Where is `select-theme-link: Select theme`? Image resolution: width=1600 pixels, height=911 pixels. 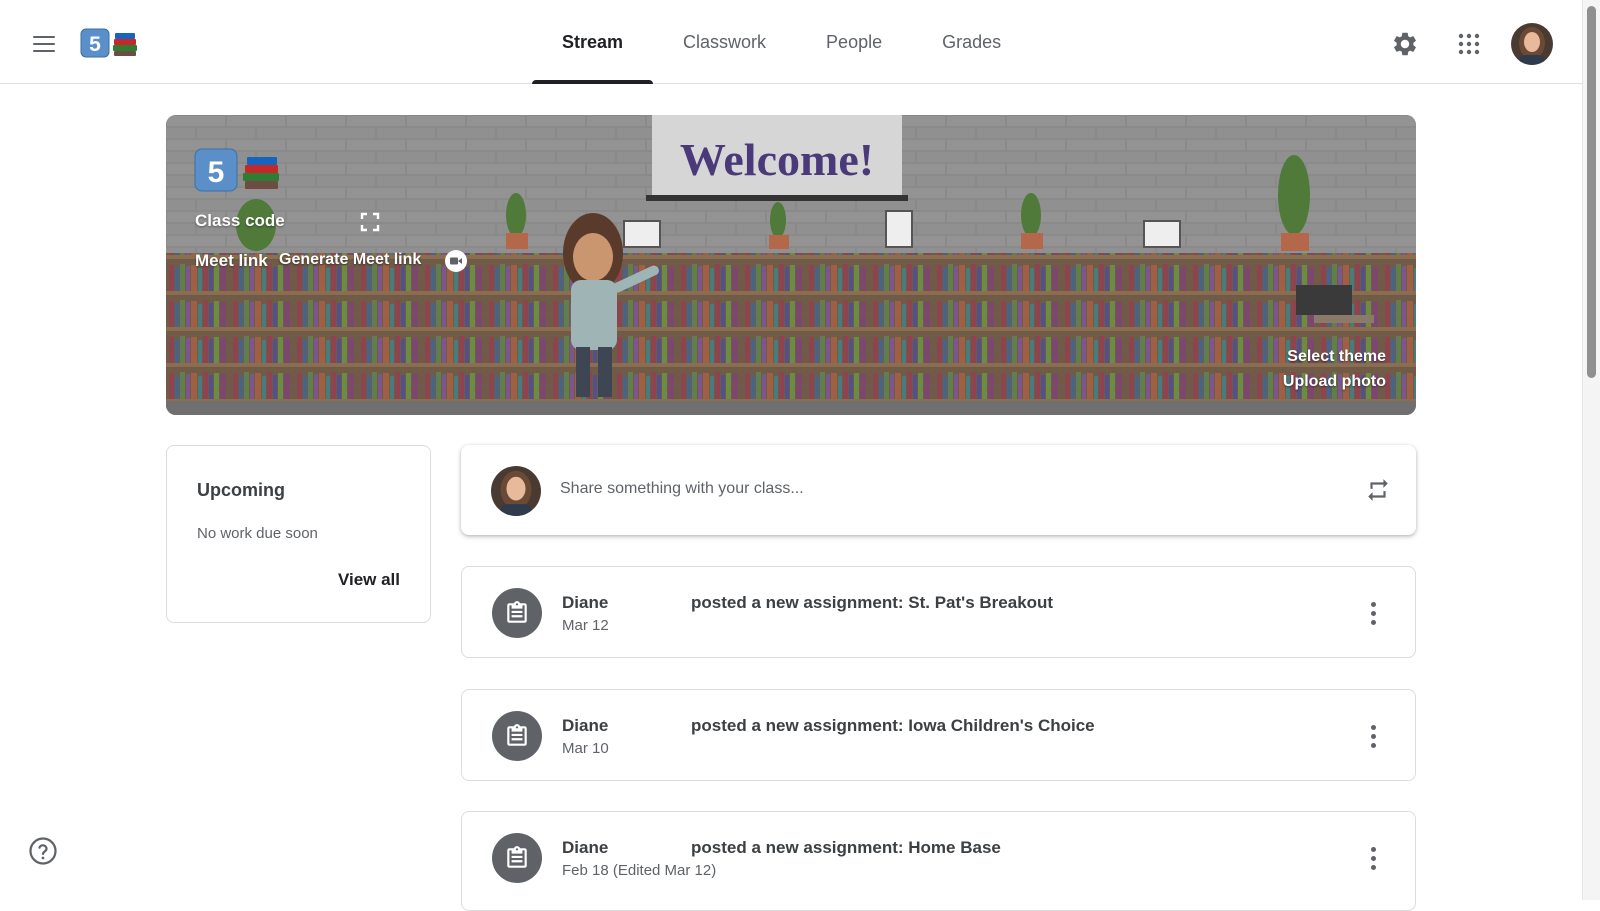 select-theme-link: Select theme is located at coordinates (1336, 357).